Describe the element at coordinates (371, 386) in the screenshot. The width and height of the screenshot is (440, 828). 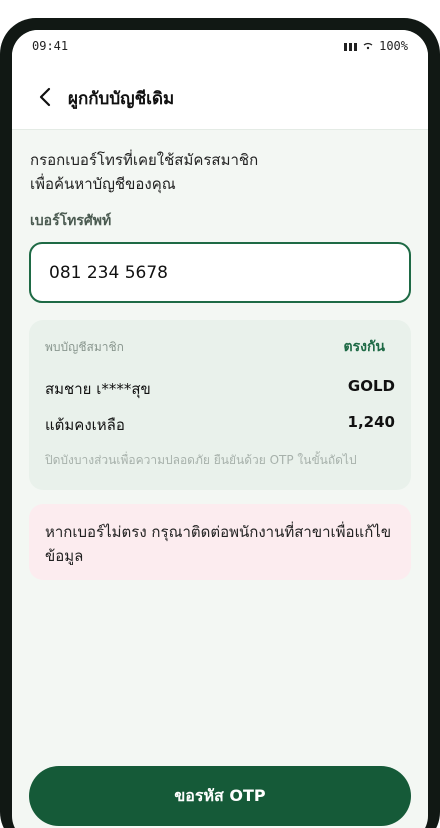
I see `member-tier: GOLD` at that location.